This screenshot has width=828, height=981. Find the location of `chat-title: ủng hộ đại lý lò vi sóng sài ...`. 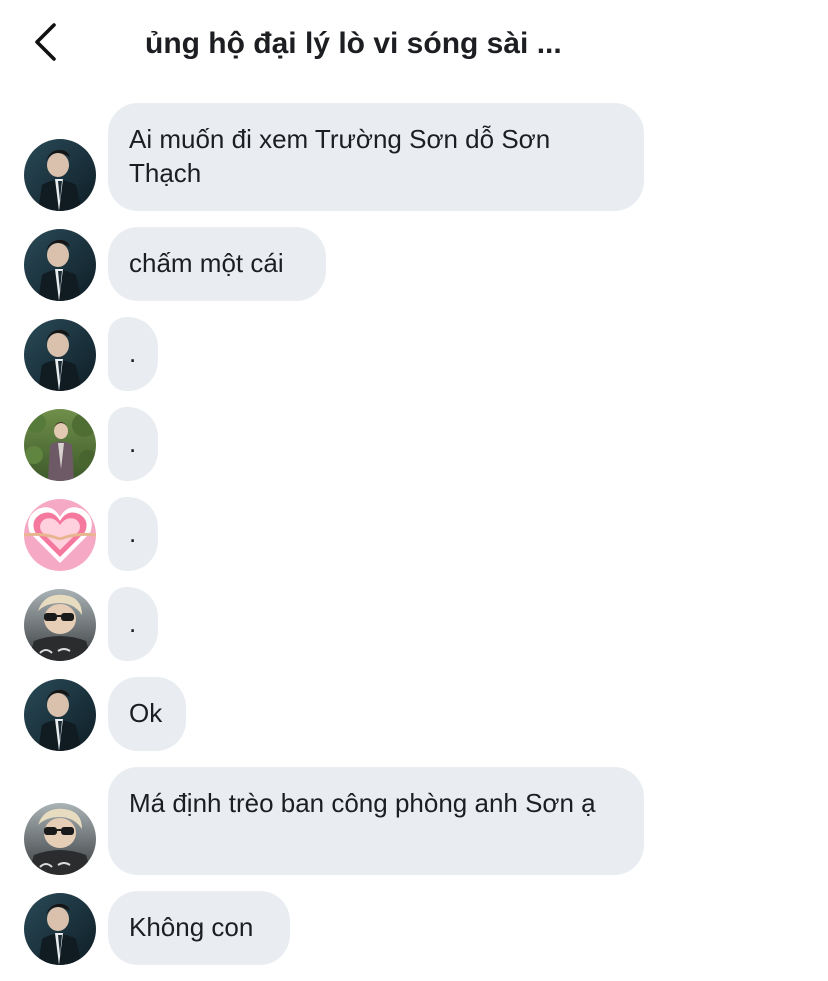

chat-title: ủng hộ đại lý lò vi sóng sài ... is located at coordinates (405, 44).